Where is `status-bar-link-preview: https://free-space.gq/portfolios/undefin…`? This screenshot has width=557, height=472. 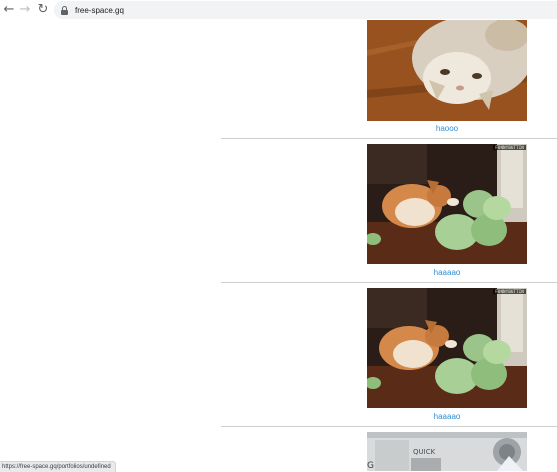
status-bar-link-preview: https://free-space.gq/portfolios/undefin… is located at coordinates (58, 466).